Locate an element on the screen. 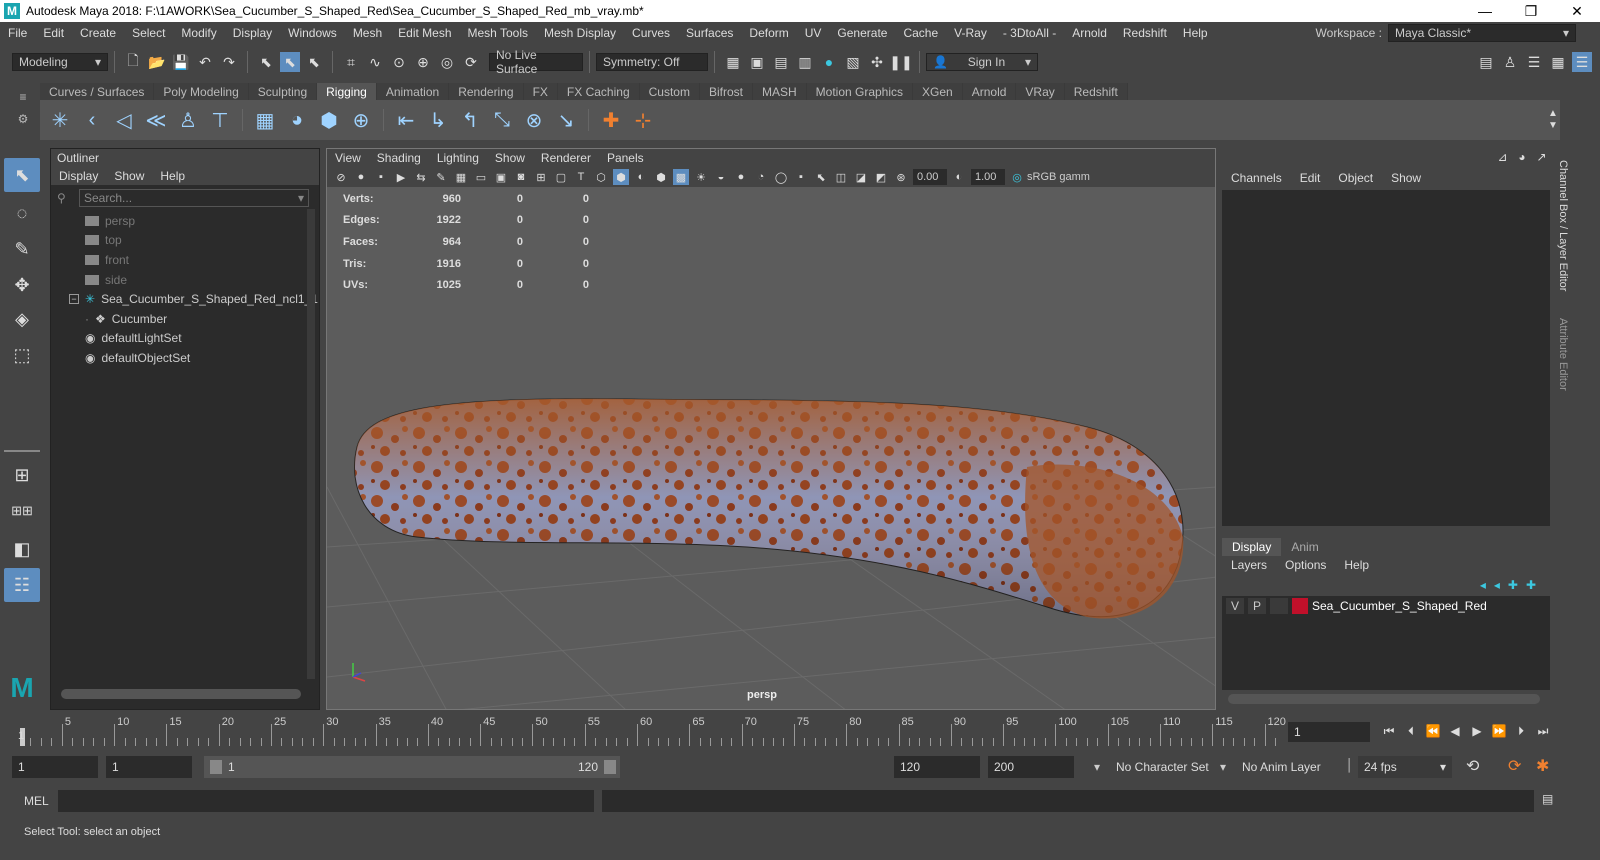 This screenshot has width=1600, height=860. viewport-menu-show: Show is located at coordinates (510, 158).